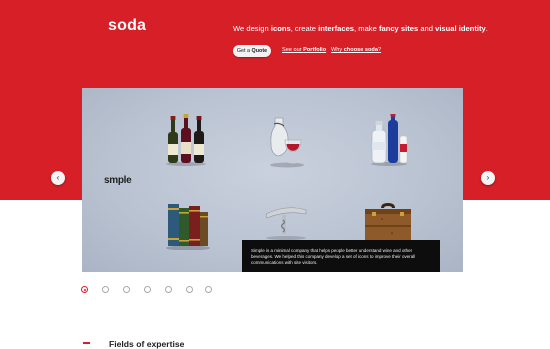  What do you see at coordinates (147, 344) in the screenshot?
I see `section-title: Fields of expertise` at bounding box center [147, 344].